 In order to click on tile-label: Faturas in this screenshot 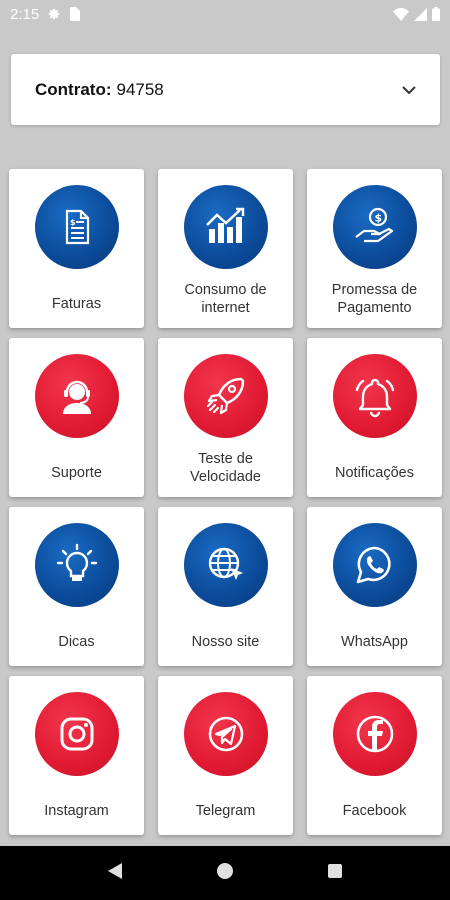, I will do `click(76, 304)`.